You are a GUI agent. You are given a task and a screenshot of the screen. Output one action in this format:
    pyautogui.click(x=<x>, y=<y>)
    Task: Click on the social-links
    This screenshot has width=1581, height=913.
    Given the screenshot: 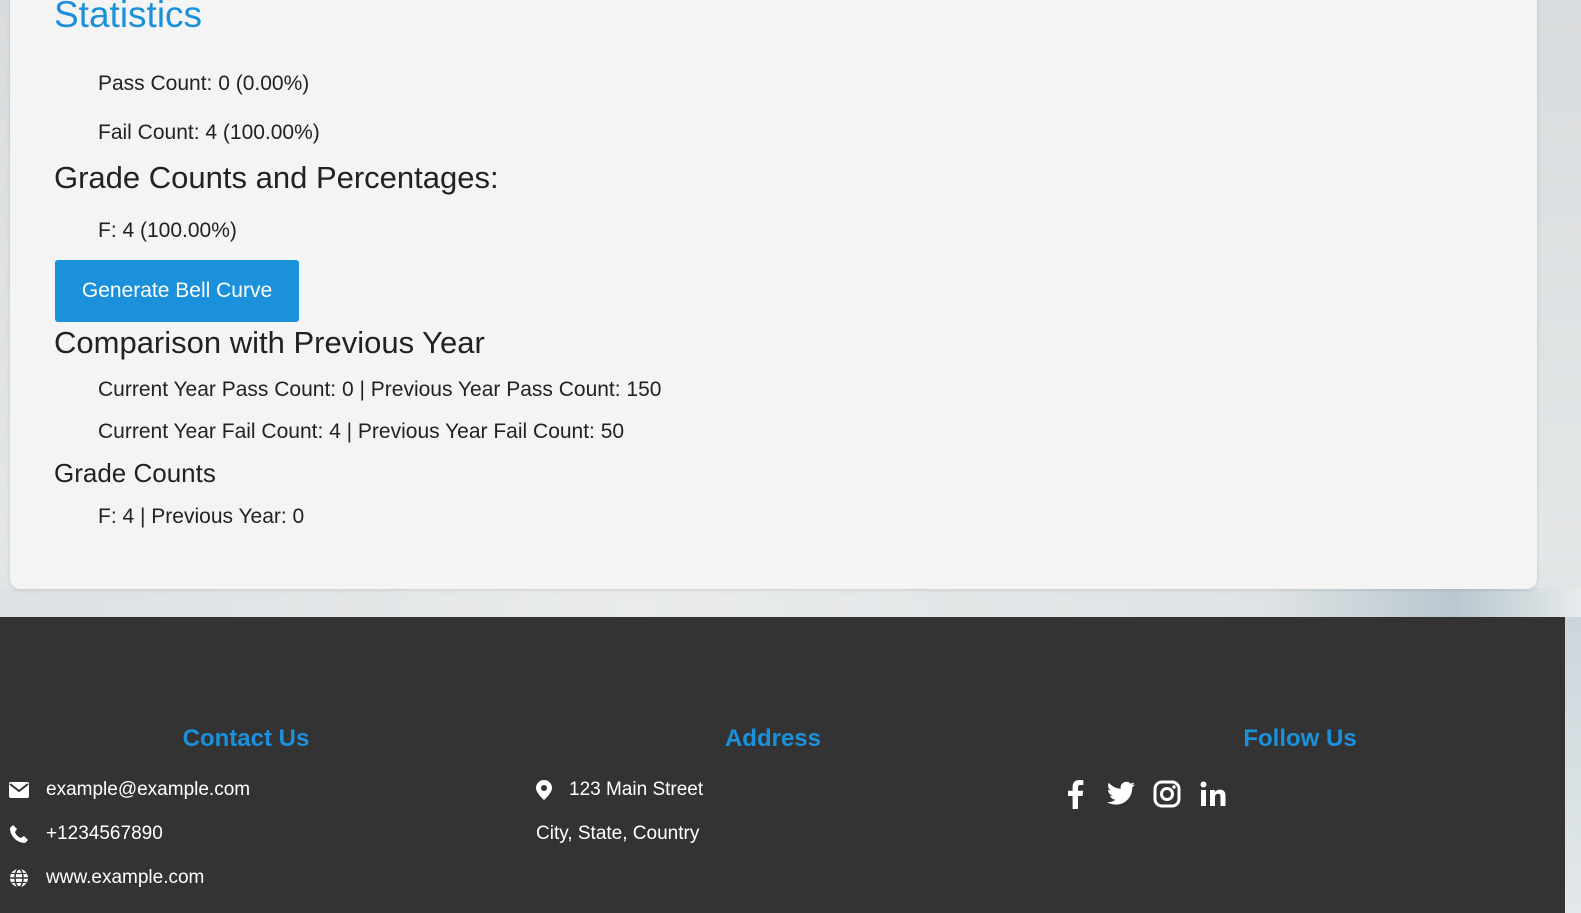 What is the action you would take?
    pyautogui.click(x=1144, y=794)
    